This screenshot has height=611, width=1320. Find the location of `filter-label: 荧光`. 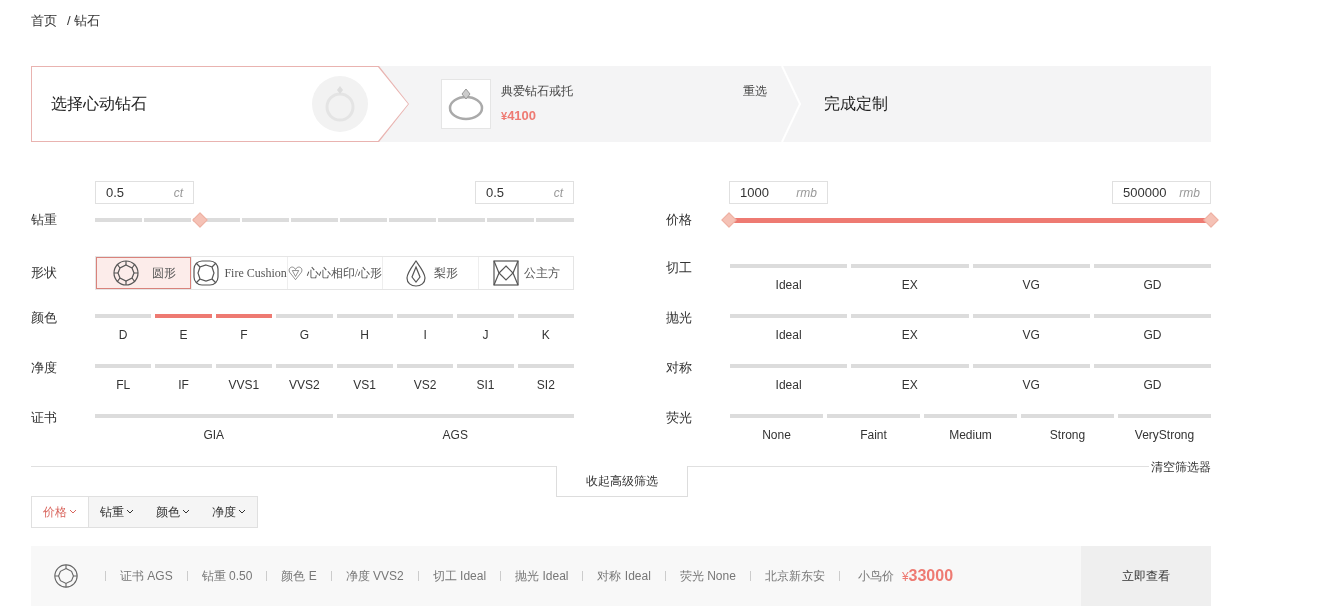

filter-label: 荧光 is located at coordinates (679, 418).